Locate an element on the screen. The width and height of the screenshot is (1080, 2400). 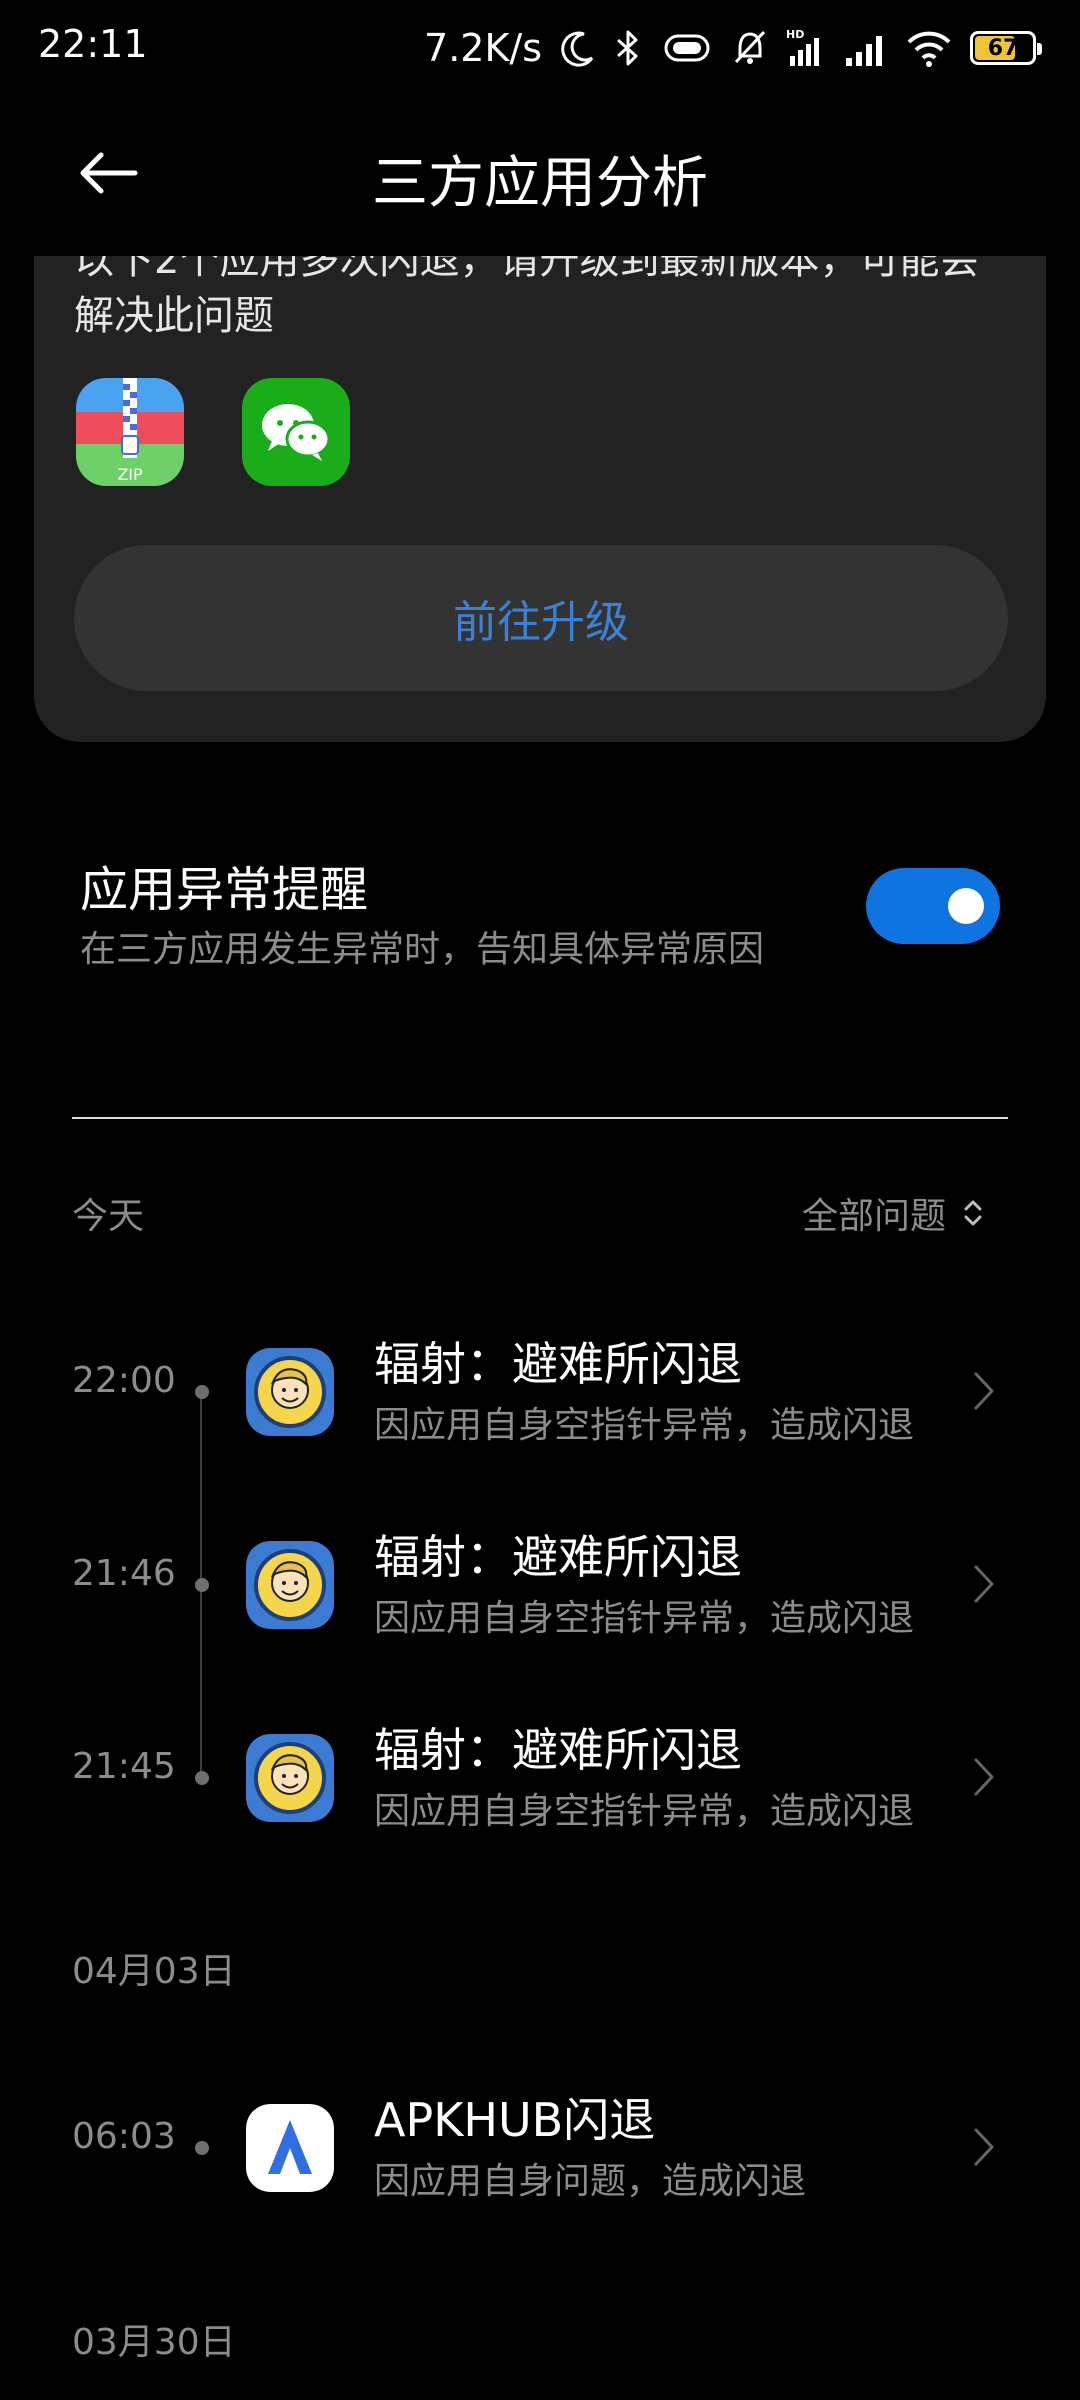
page-title: 三方应用分析 is located at coordinates (540, 183).